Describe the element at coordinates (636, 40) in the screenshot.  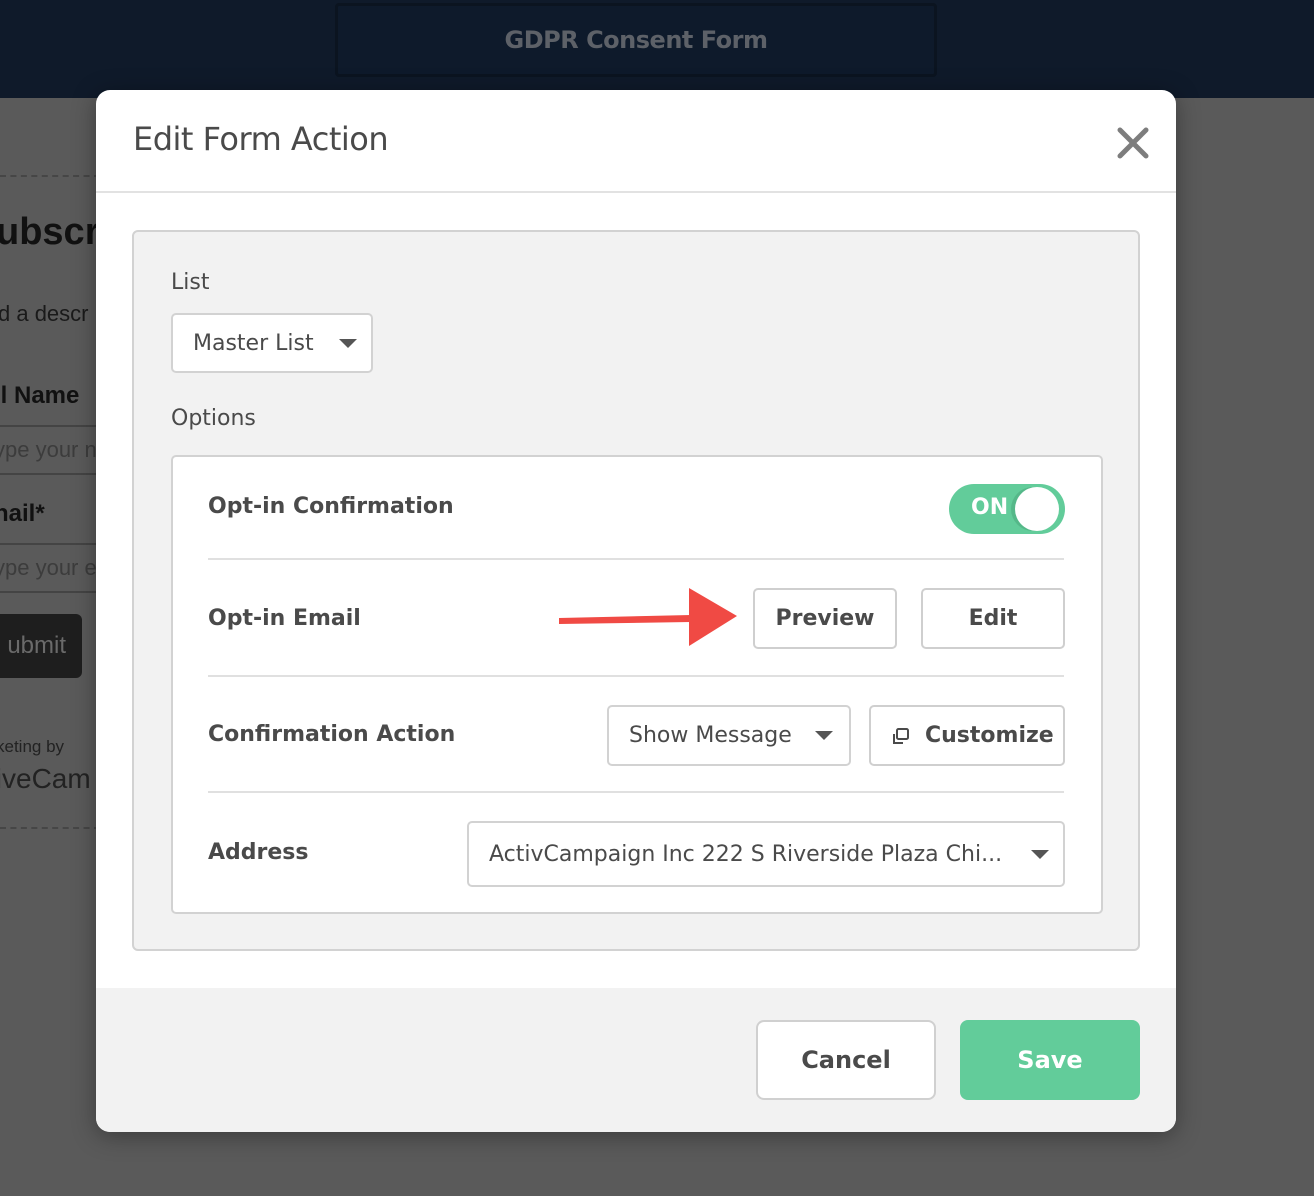
I see `form-title: GDPR Consent Form` at that location.